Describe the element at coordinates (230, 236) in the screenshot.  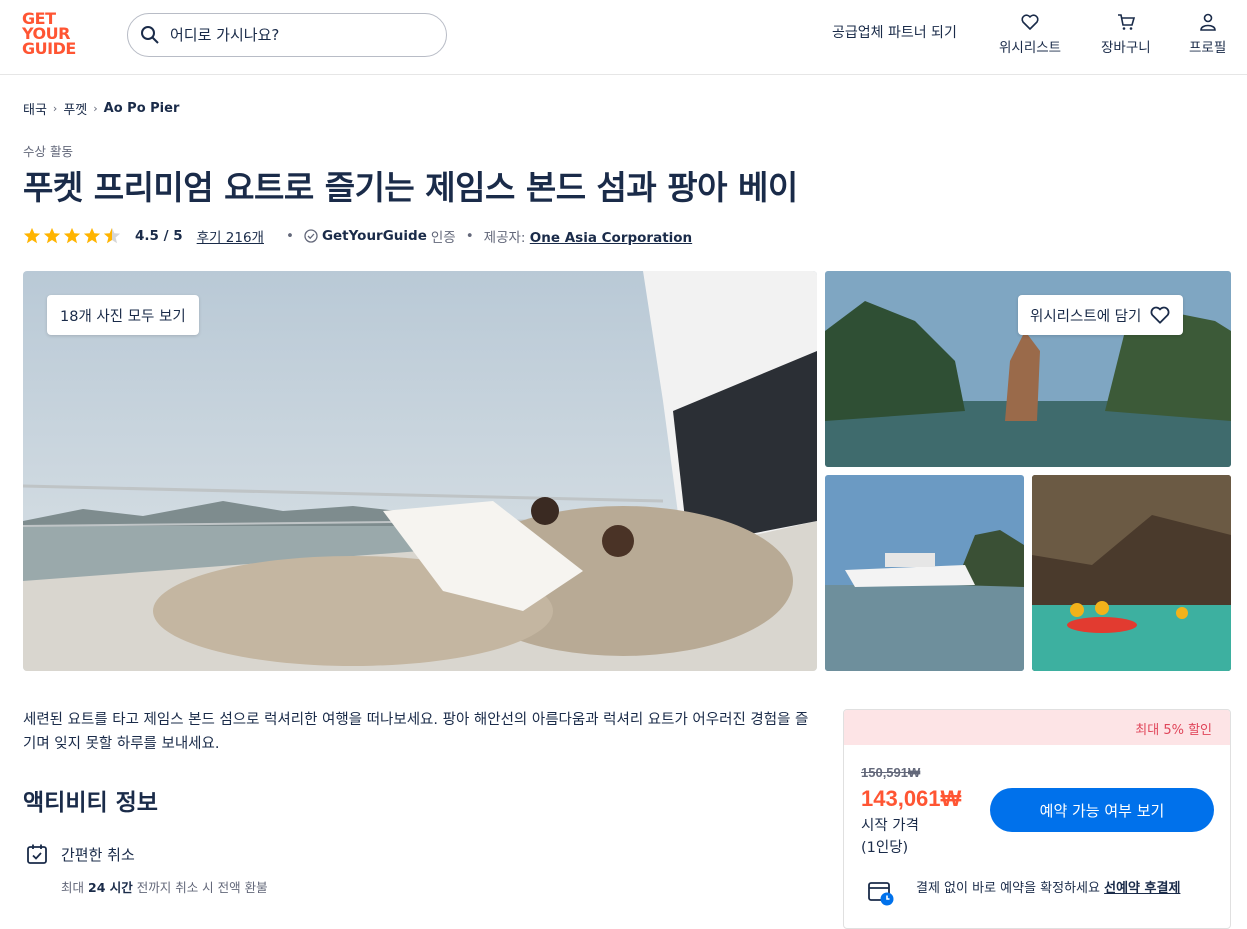
I see `reviews-link: 후기 216개` at that location.